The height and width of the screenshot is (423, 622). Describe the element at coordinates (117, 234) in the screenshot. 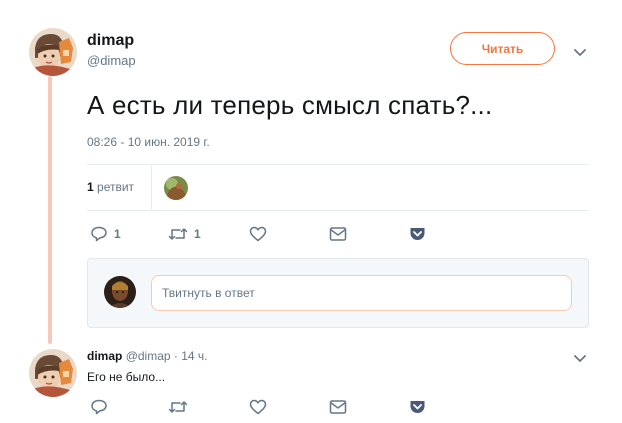

I see `reply-count: 1` at that location.